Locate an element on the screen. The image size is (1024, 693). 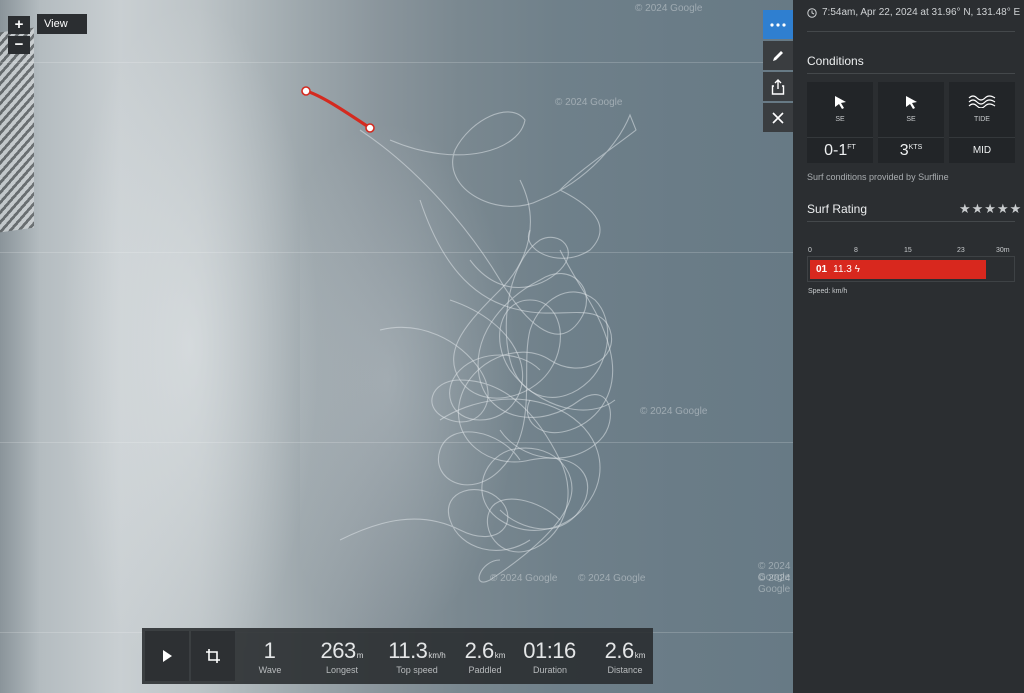
rating-stars: ★★★★★ is located at coordinates (990, 209).